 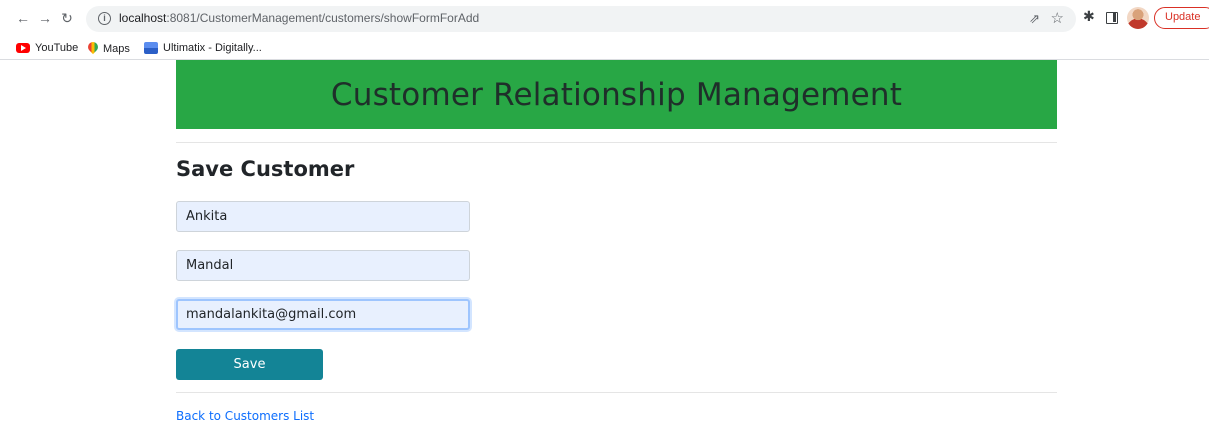 I want to click on first-name-field, so click(x=323, y=216).